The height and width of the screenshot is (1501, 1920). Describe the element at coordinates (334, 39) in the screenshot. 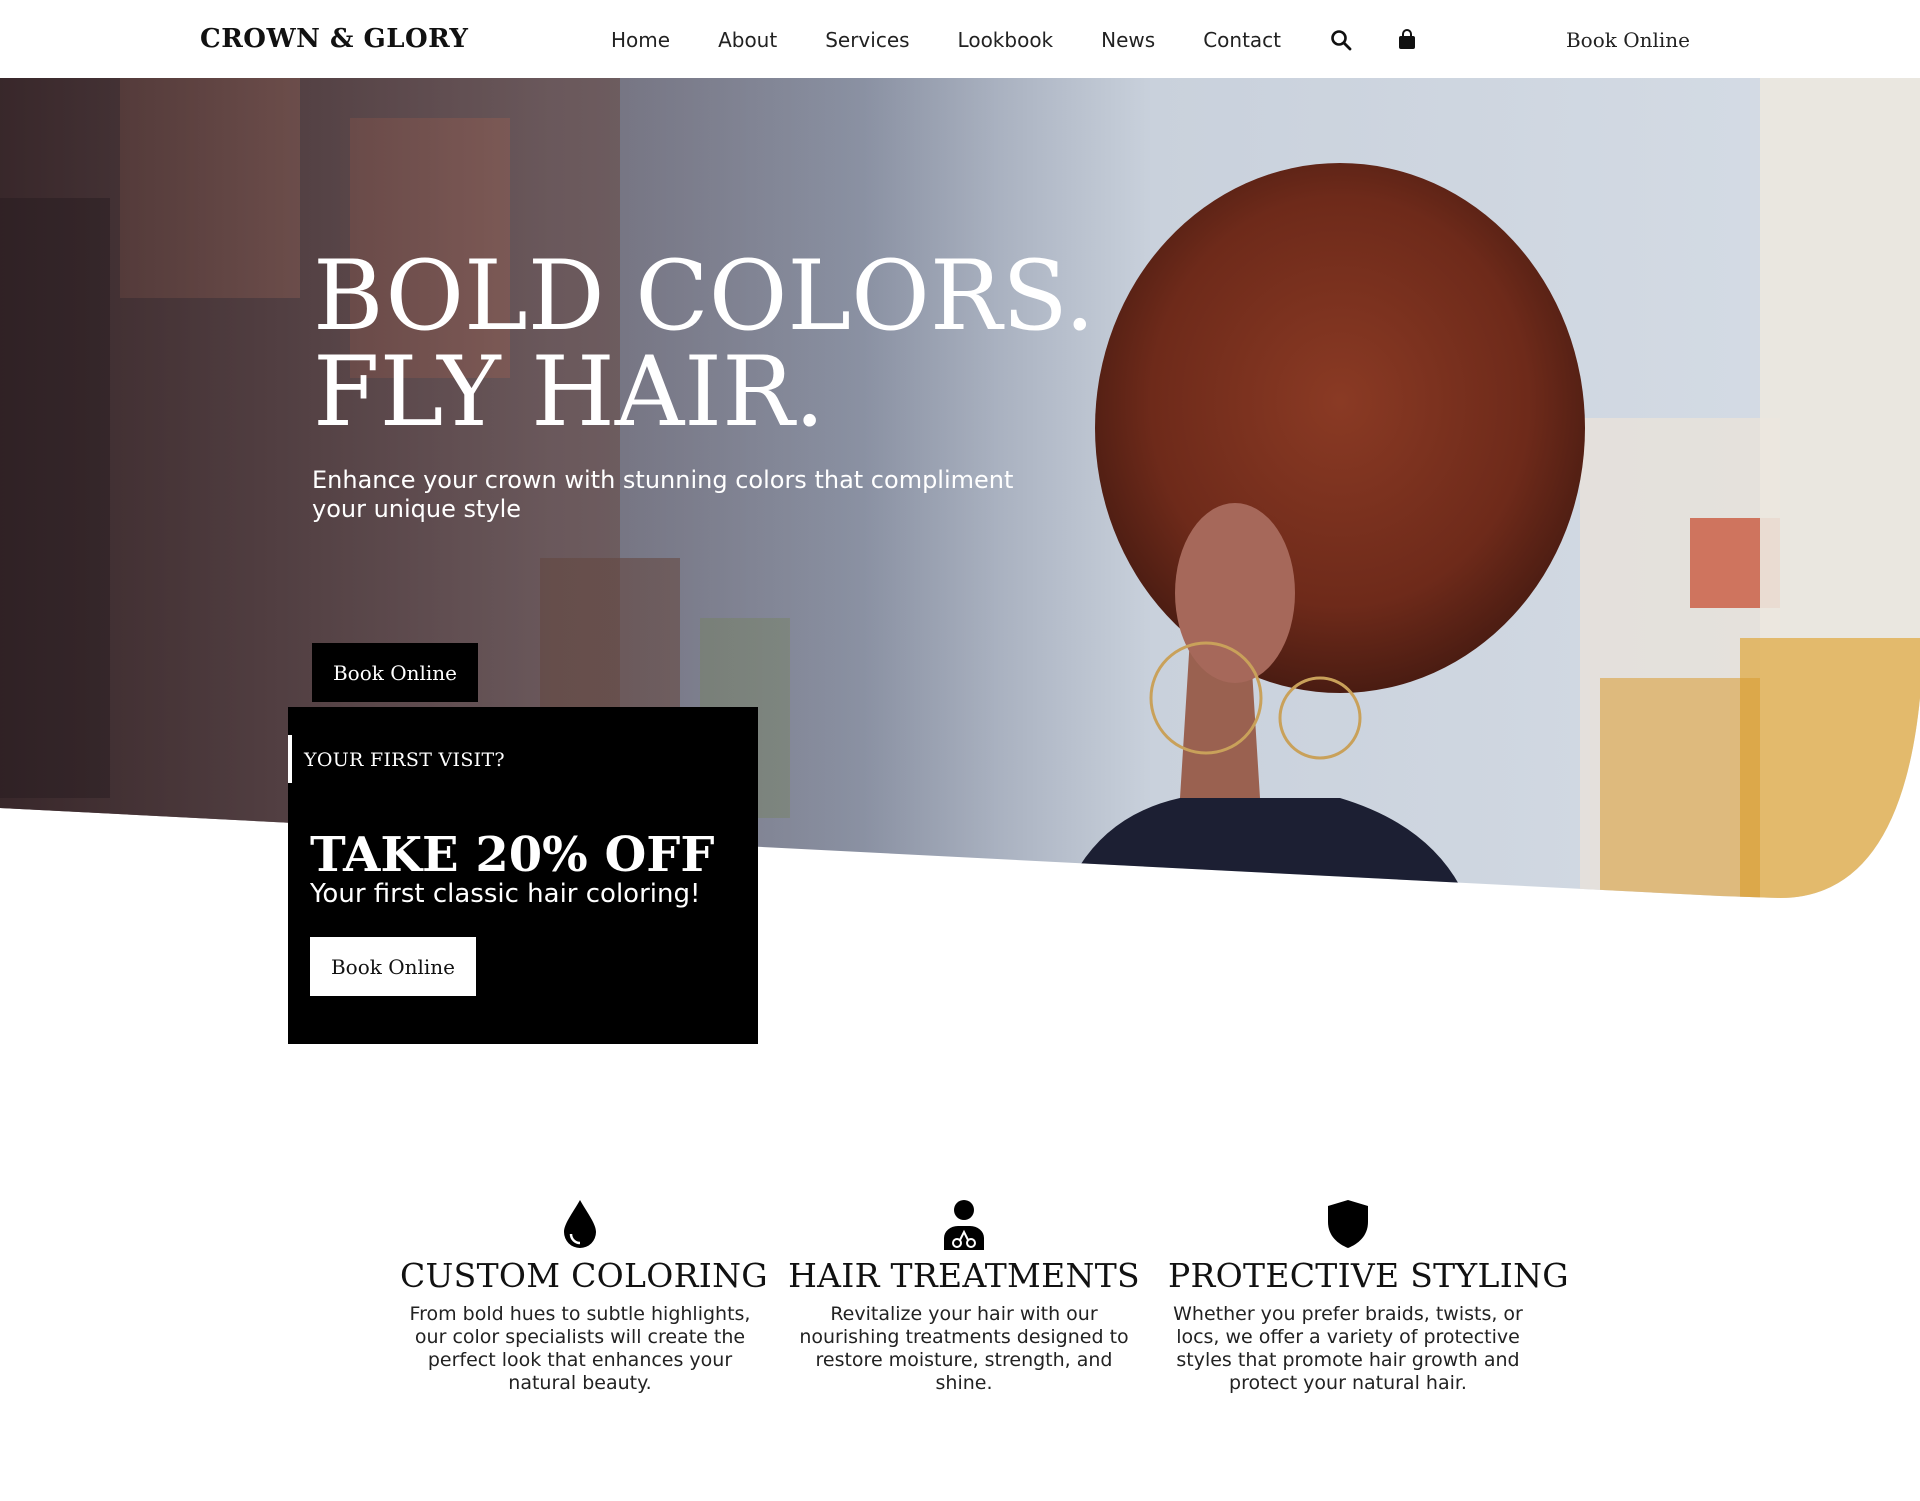

I see `brand-logo: CROWN & GLORY` at that location.